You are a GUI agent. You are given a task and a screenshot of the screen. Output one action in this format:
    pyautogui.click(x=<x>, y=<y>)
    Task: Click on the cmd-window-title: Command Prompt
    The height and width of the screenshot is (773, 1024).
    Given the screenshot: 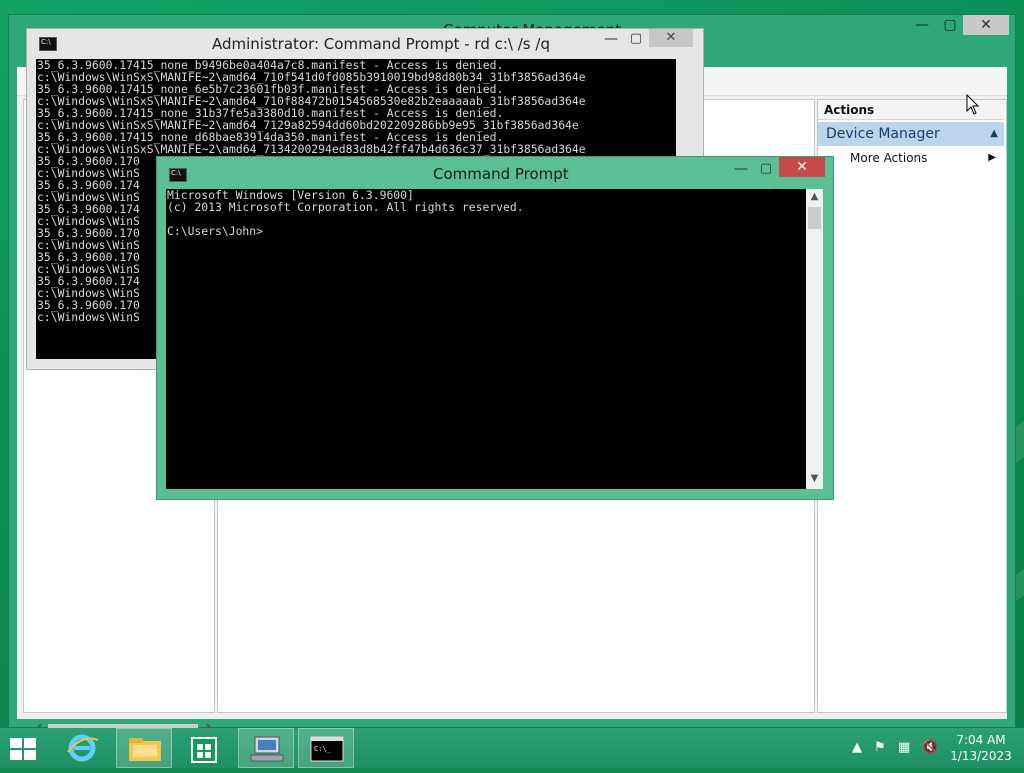 What is the action you would take?
    pyautogui.click(x=501, y=174)
    